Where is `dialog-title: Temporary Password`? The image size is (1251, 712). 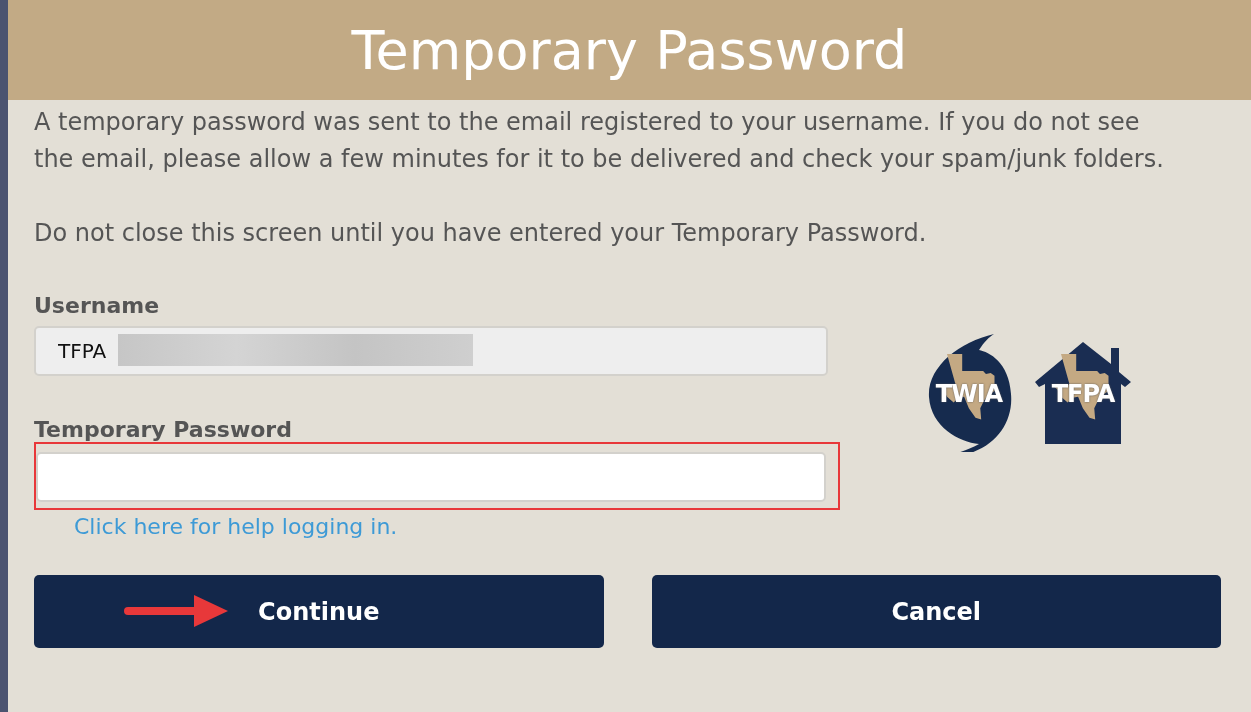 dialog-title: Temporary Password is located at coordinates (629, 50).